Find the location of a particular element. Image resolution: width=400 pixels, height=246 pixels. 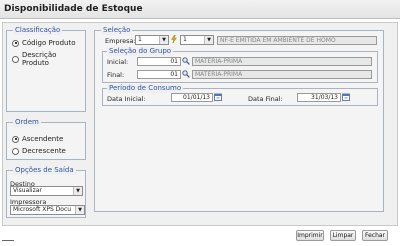

radio-label: Código Produto is located at coordinates (49, 43).